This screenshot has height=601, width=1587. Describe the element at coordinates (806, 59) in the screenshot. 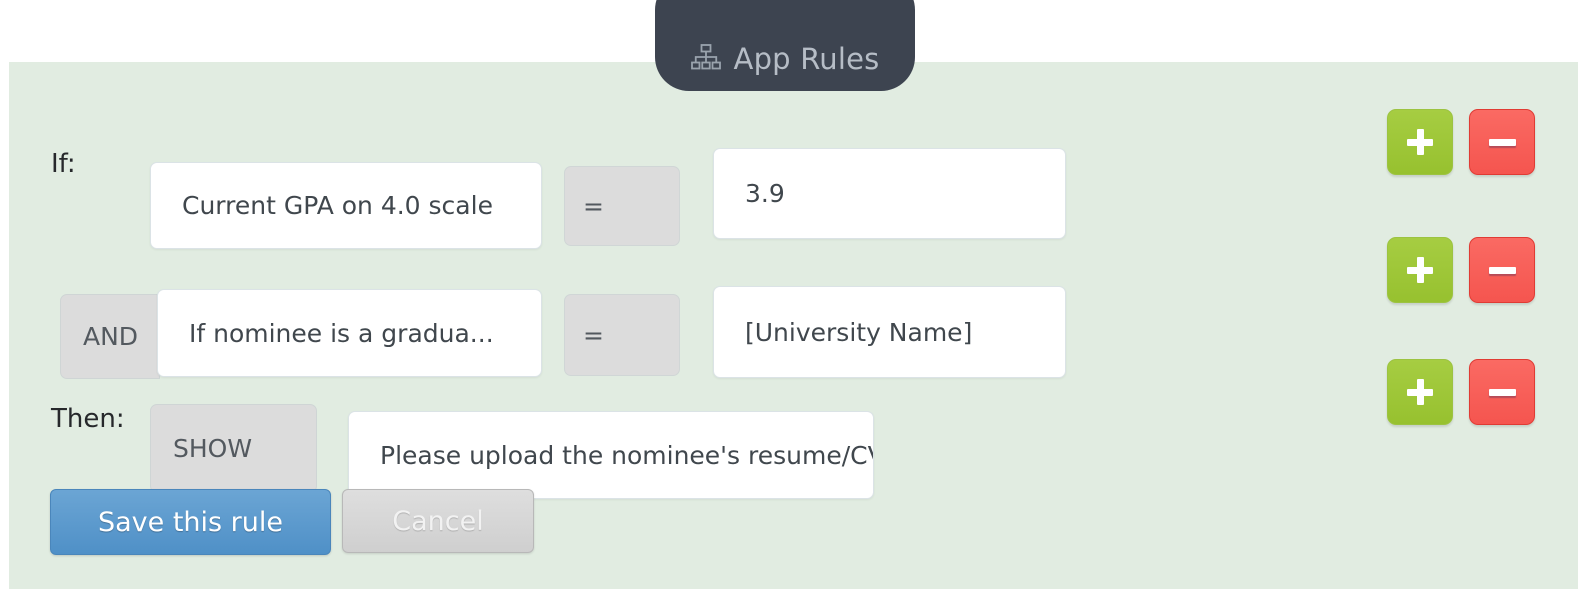

I see `app-rules-tab-label: App Rules` at that location.